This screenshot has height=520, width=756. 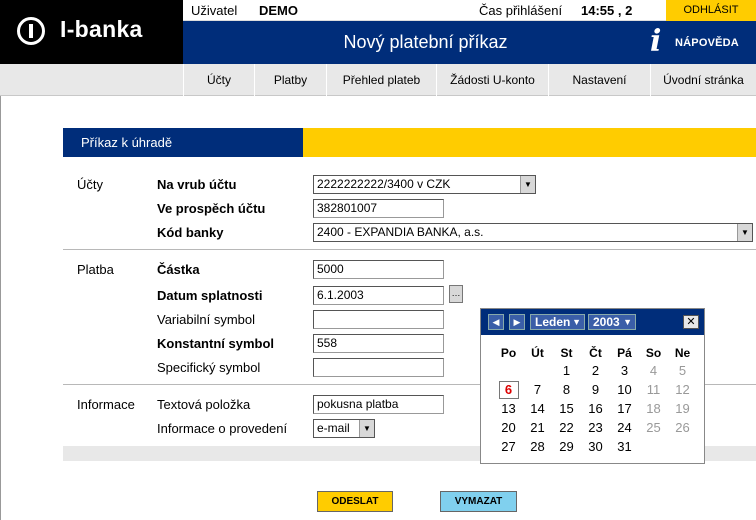 What do you see at coordinates (197, 184) in the screenshot?
I see `debit-account-label: Na vrub účtu` at bounding box center [197, 184].